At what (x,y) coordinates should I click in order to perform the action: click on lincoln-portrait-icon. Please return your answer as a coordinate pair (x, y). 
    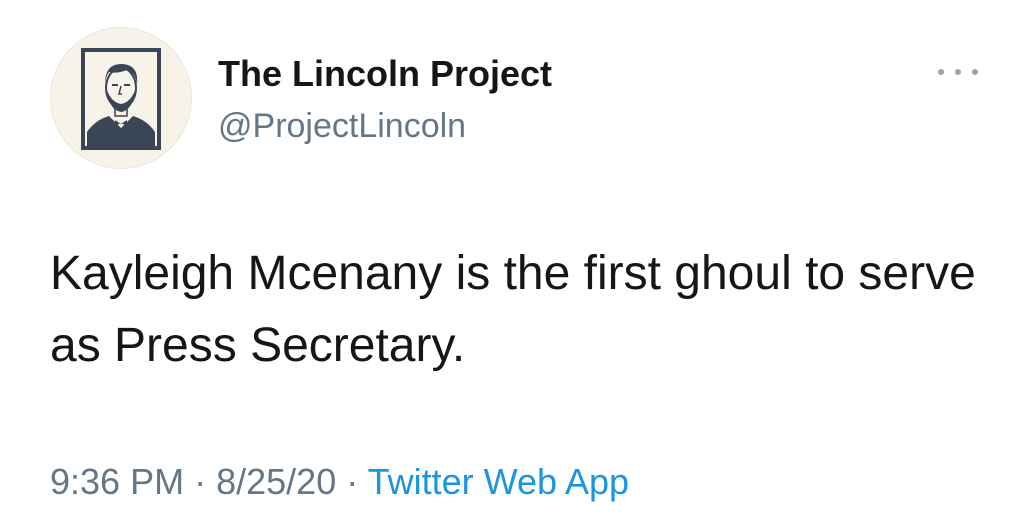
    Looking at the image, I should click on (121, 99).